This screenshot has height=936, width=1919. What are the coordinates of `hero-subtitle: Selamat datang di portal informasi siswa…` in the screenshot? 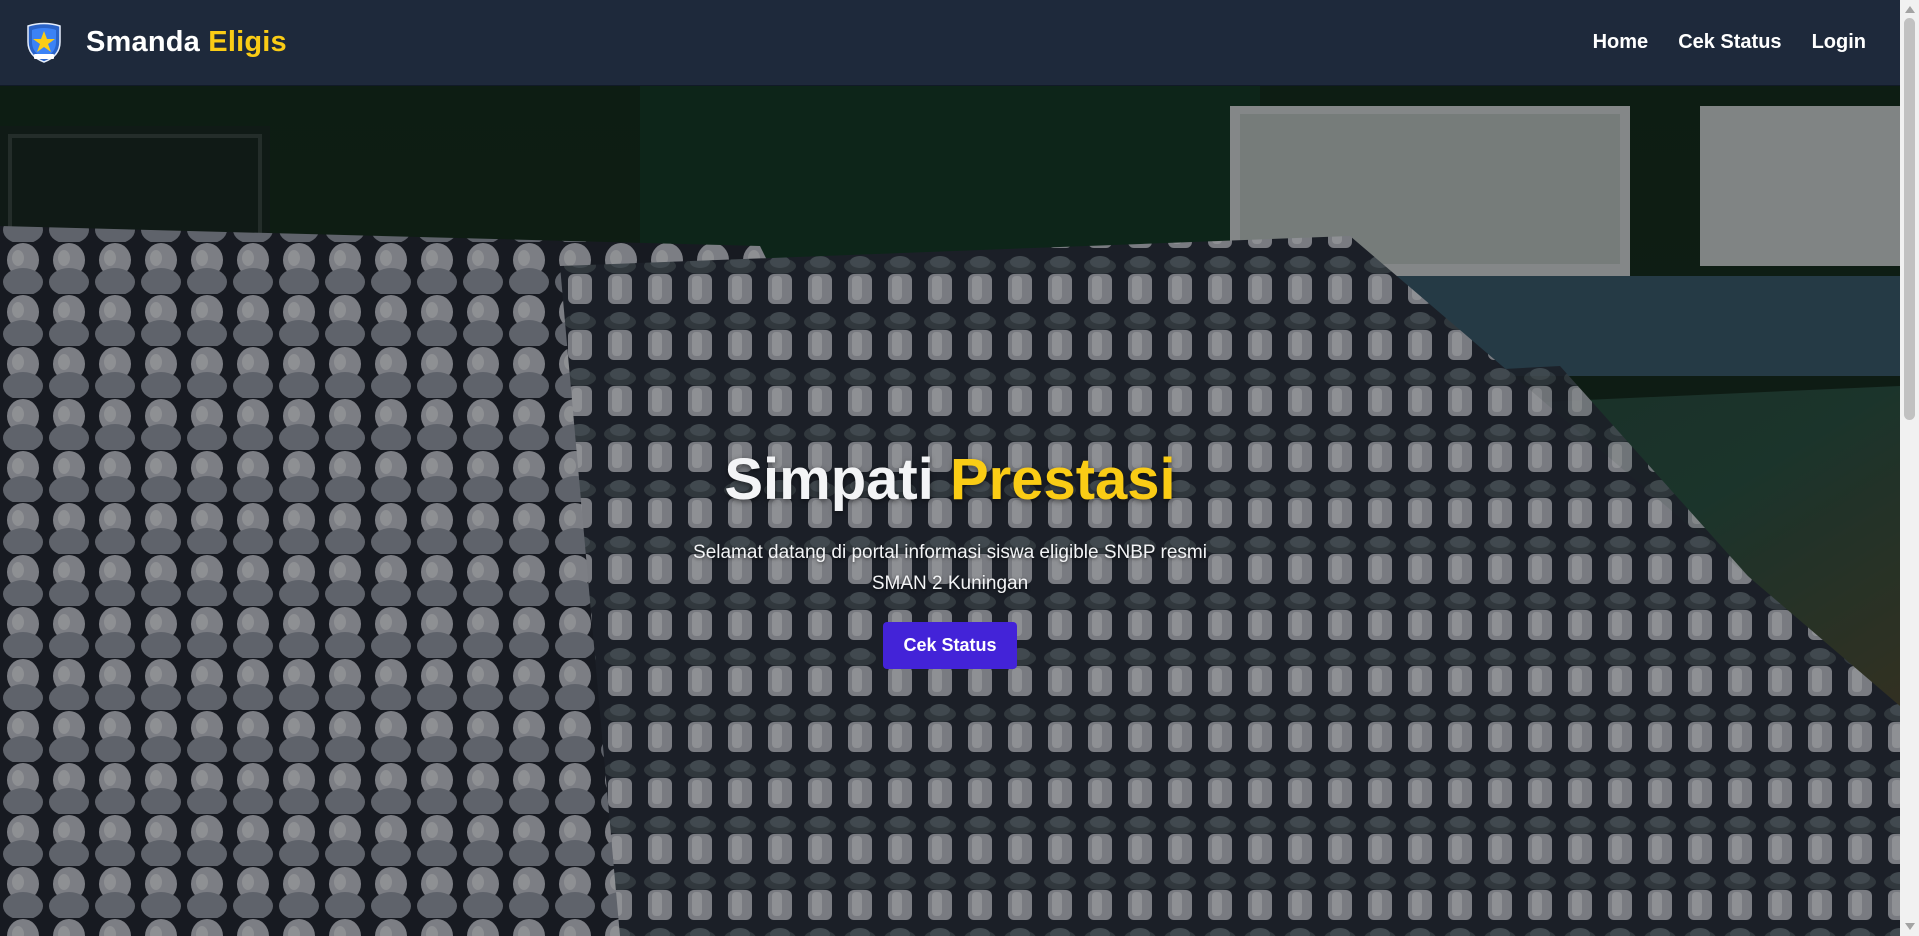 It's located at (950, 568).